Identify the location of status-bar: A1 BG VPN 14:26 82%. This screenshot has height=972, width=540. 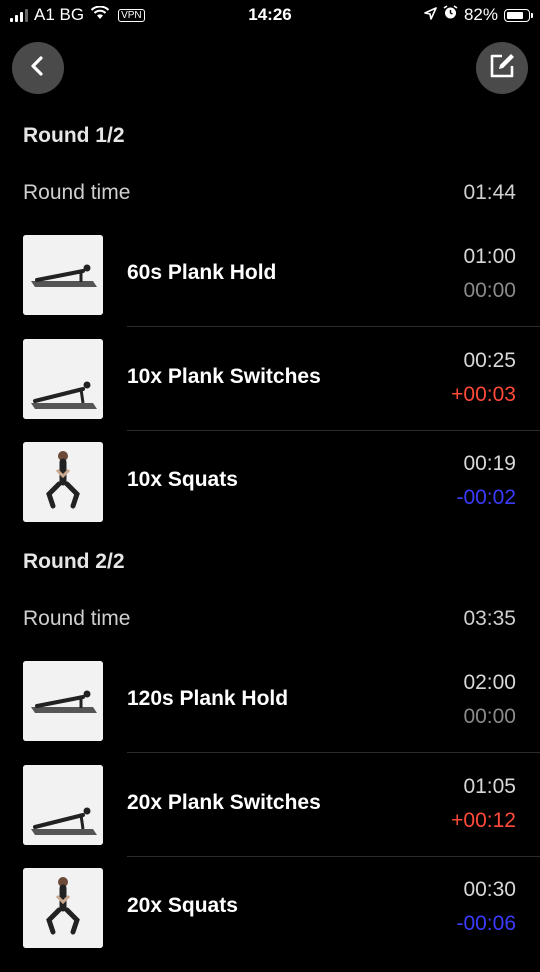
(270, 15).